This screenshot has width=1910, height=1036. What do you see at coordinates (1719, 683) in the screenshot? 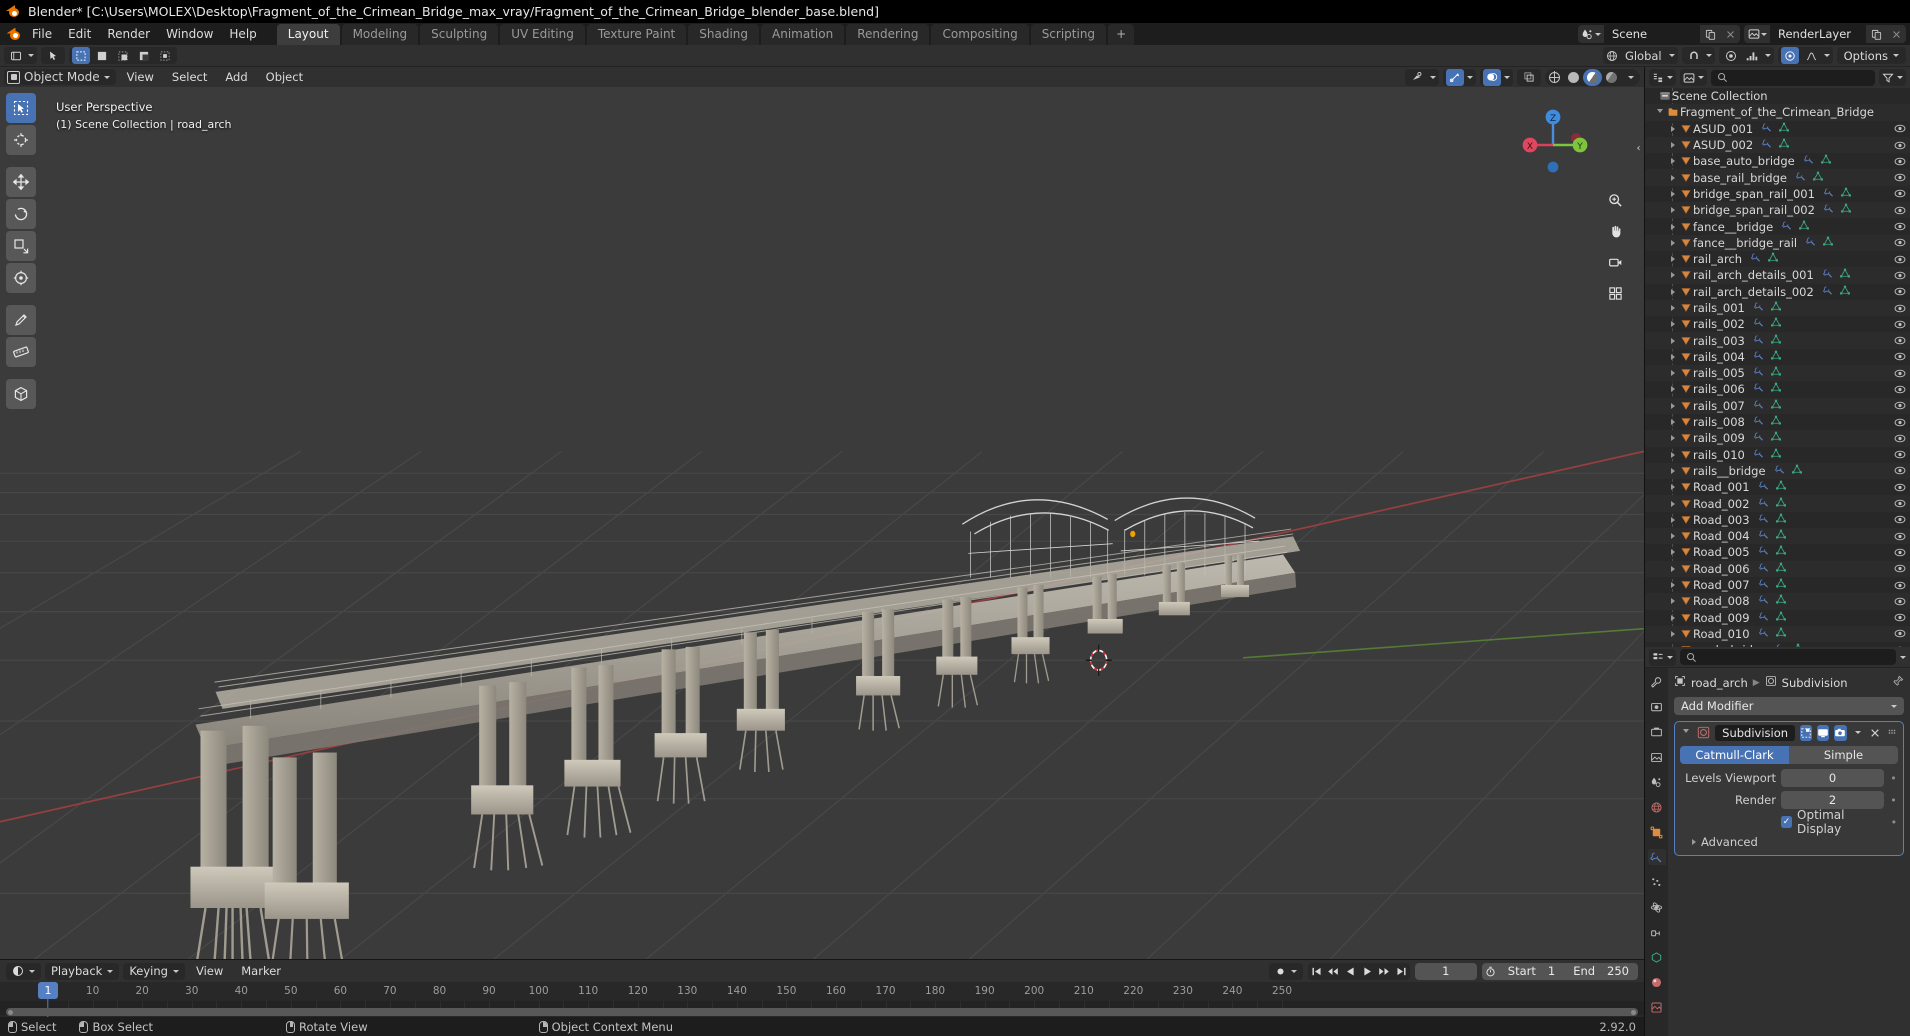
I see `breadcrumb-object-name: road_arch` at bounding box center [1719, 683].